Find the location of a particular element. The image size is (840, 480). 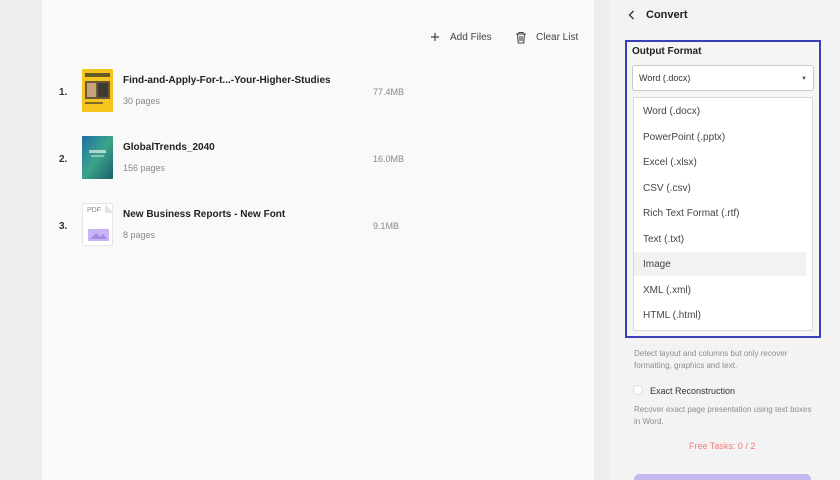

option-label: XML (.xml) is located at coordinates (667, 290).